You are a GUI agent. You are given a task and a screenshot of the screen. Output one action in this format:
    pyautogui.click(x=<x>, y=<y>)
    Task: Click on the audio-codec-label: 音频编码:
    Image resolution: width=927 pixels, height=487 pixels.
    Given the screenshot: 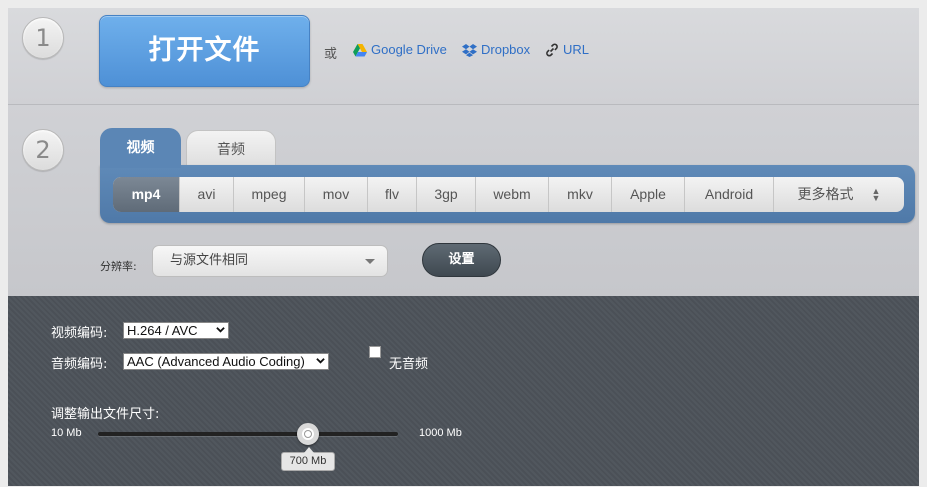 What is the action you would take?
    pyautogui.click(x=79, y=364)
    